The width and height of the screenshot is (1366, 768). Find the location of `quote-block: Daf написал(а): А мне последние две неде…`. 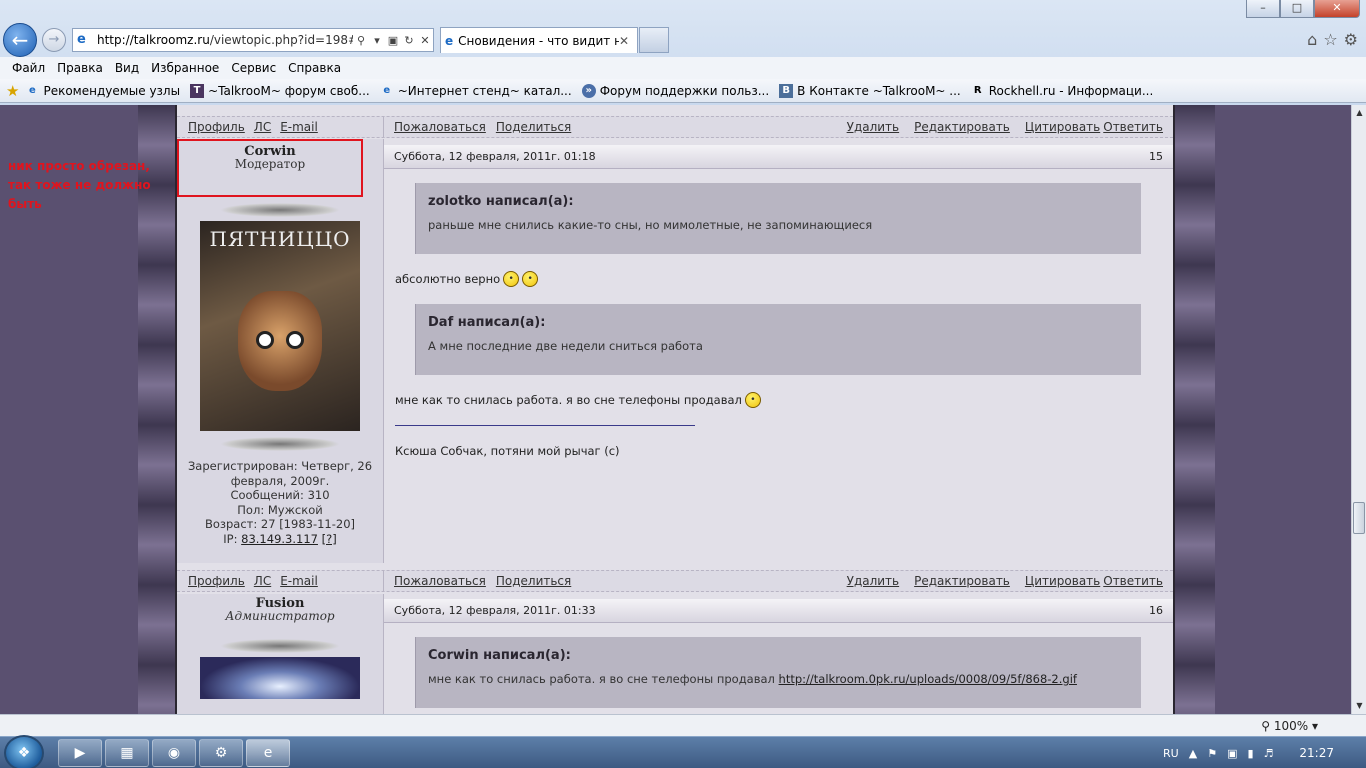

quote-block: Daf написал(а): А мне последние две неде… is located at coordinates (778, 339).